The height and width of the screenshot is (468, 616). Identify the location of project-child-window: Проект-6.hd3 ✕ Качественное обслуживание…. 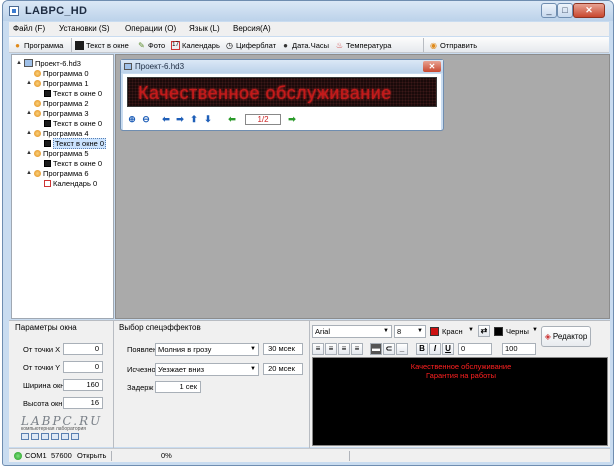
(282, 95).